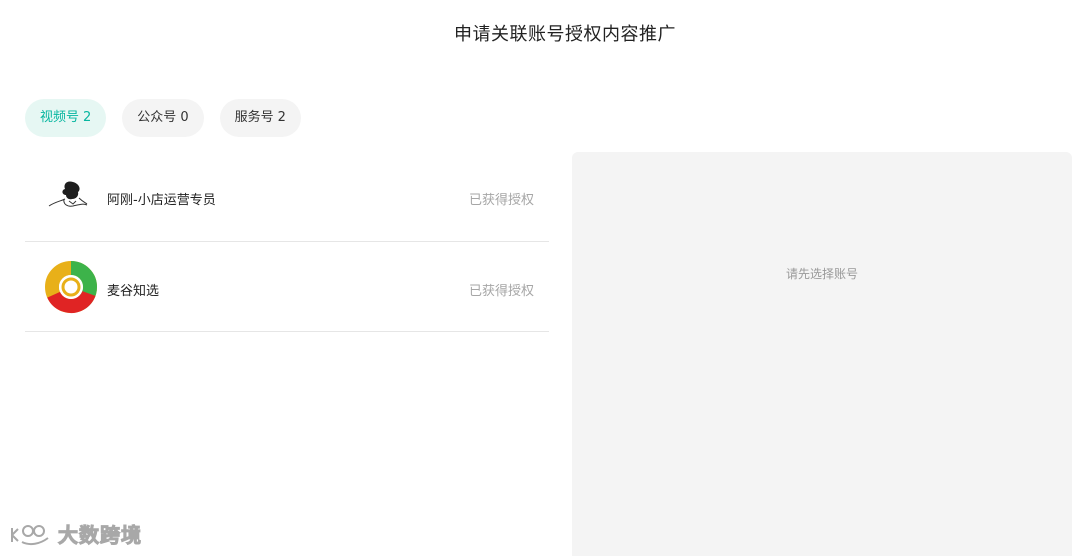  I want to click on sketch-person-avatar-icon, so click(71, 196).